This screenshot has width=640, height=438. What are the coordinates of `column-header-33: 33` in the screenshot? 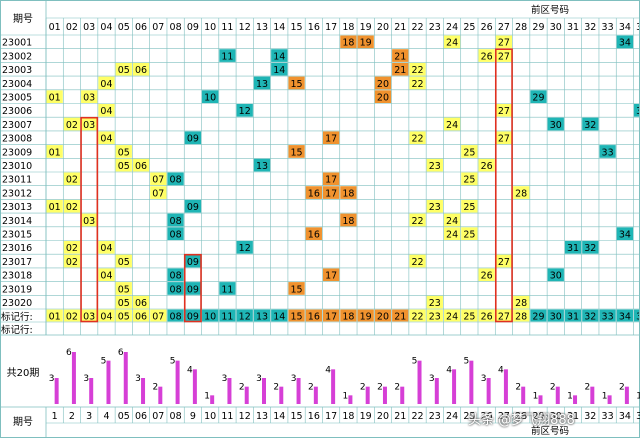 It's located at (608, 27).